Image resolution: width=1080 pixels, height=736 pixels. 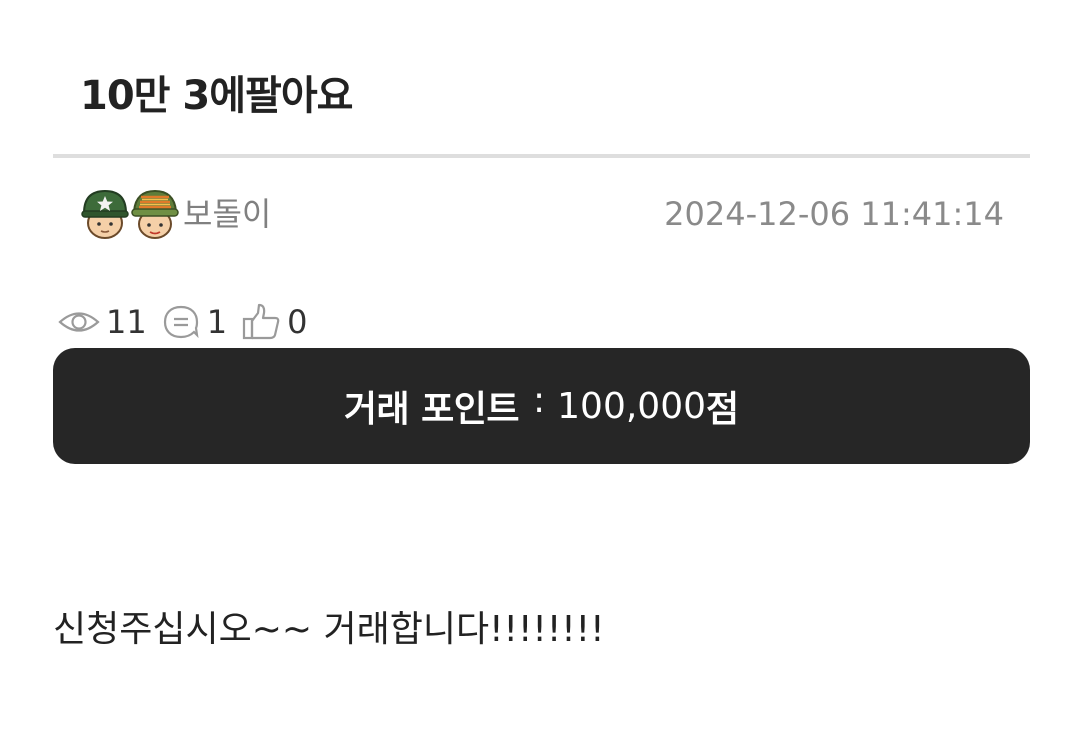 I want to click on trade-points-banner: 거래 포인트 : 100,000 점, so click(x=541, y=406).